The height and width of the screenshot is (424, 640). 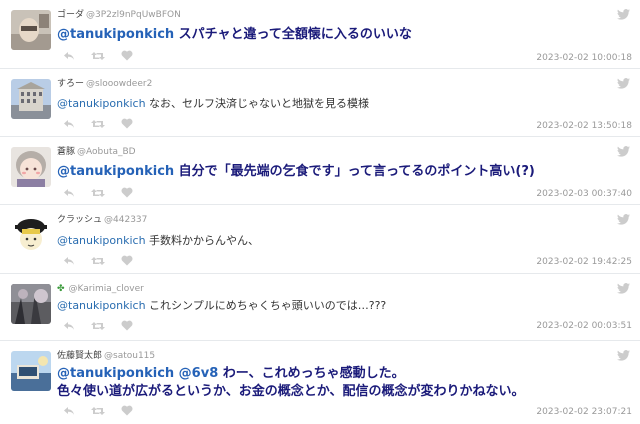 I want to click on tweet-body: わー、これめっちゃ感動した。, so click(x=311, y=373).